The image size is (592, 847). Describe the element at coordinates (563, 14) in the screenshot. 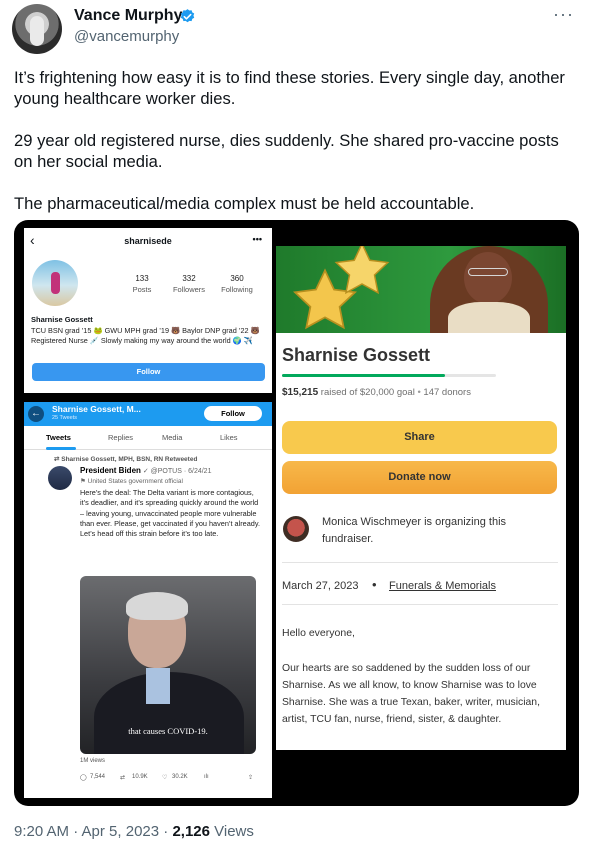

I see `more-horizontal-icon: ···` at that location.